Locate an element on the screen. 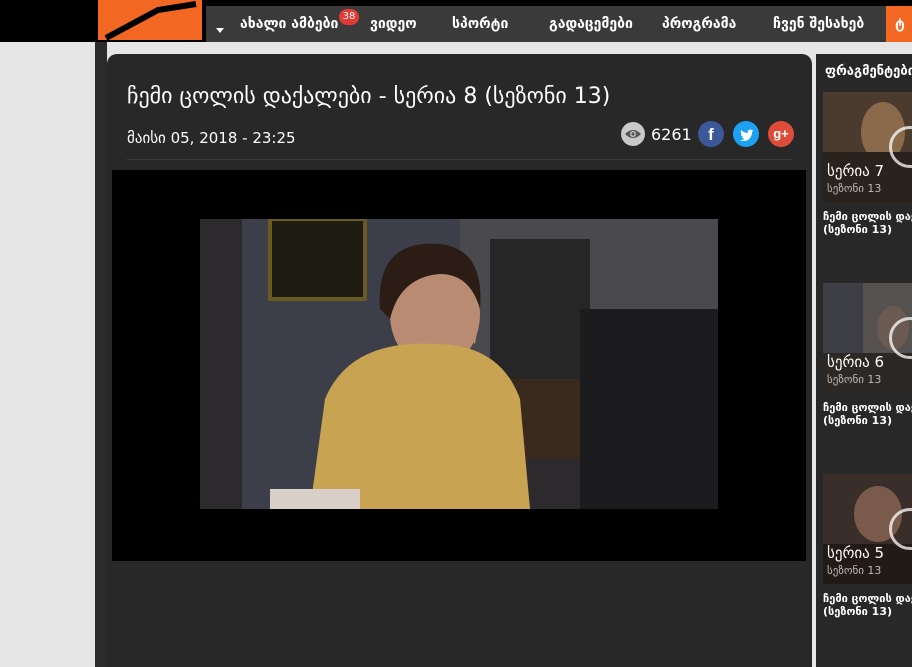 This screenshot has height=667, width=912. video-date: მაისი 05, 2018 - 23:25 is located at coordinates (211, 138).